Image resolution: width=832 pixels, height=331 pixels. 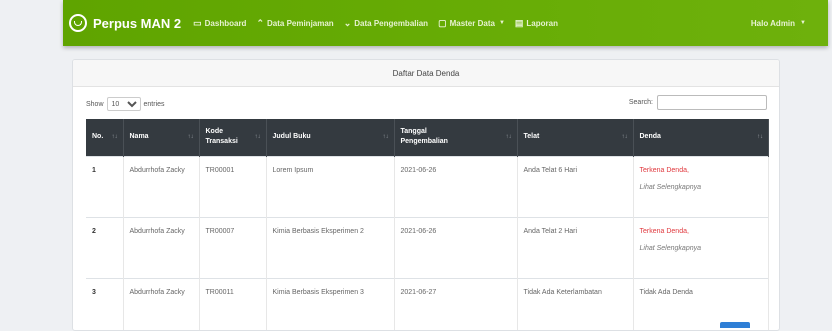 I want to click on cell-telat: Anda Telat 6 Hari, so click(x=575, y=186).